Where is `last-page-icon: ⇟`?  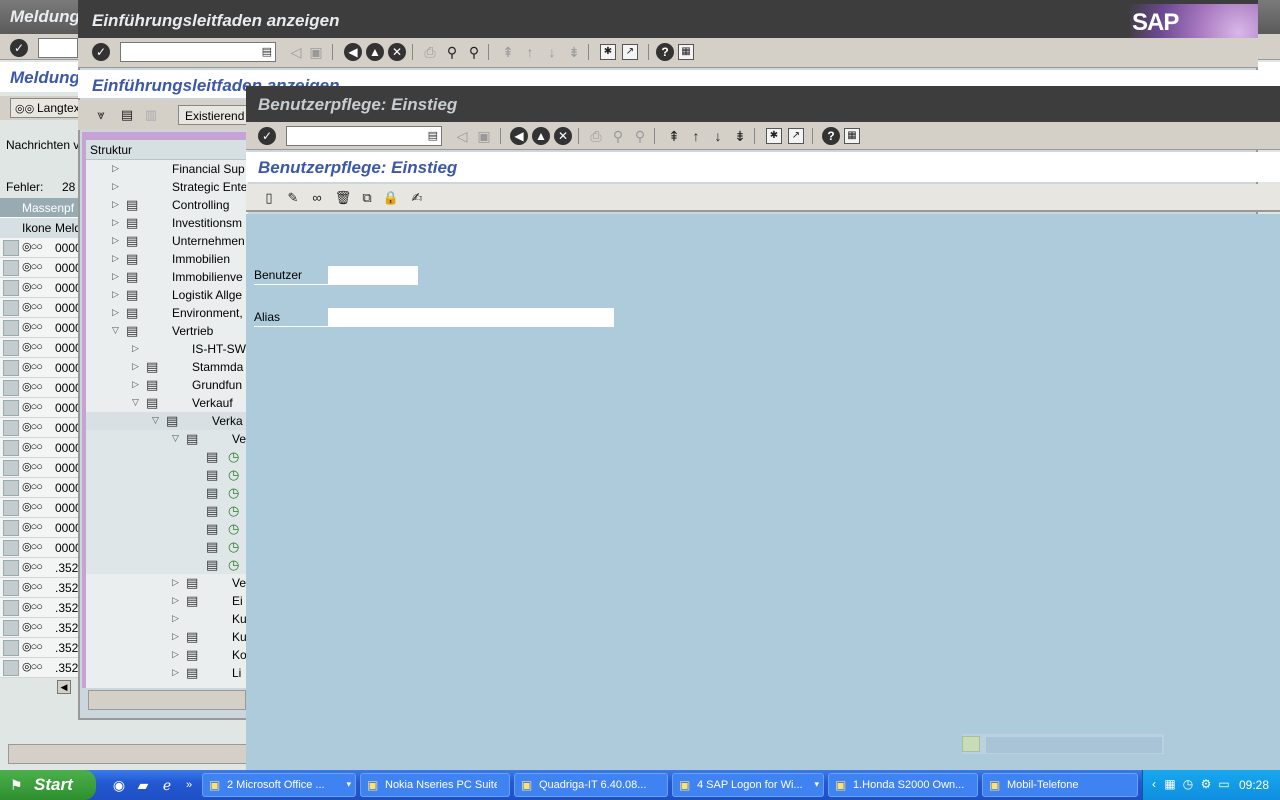 last-page-icon: ⇟ is located at coordinates (740, 136).